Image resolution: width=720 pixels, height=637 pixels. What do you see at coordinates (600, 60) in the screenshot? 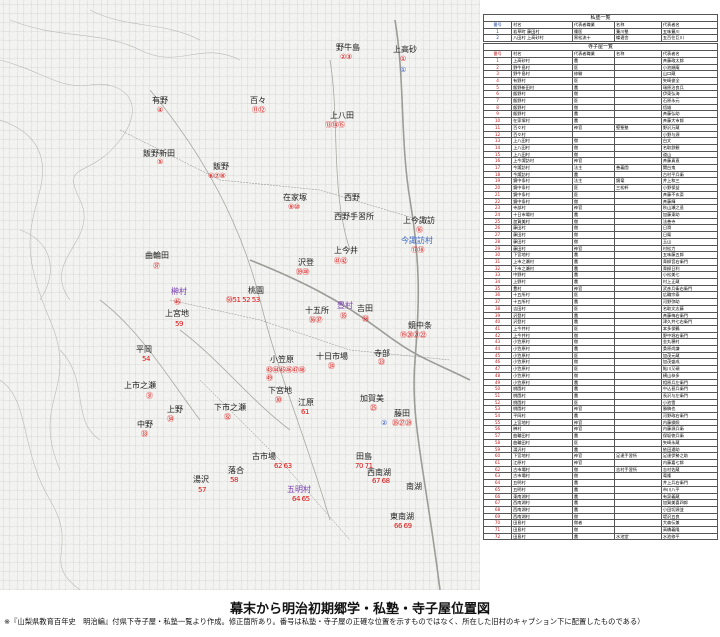
I see `temple-table-row: 1 上高砂村農 斉藤政太郎` at bounding box center [600, 60].